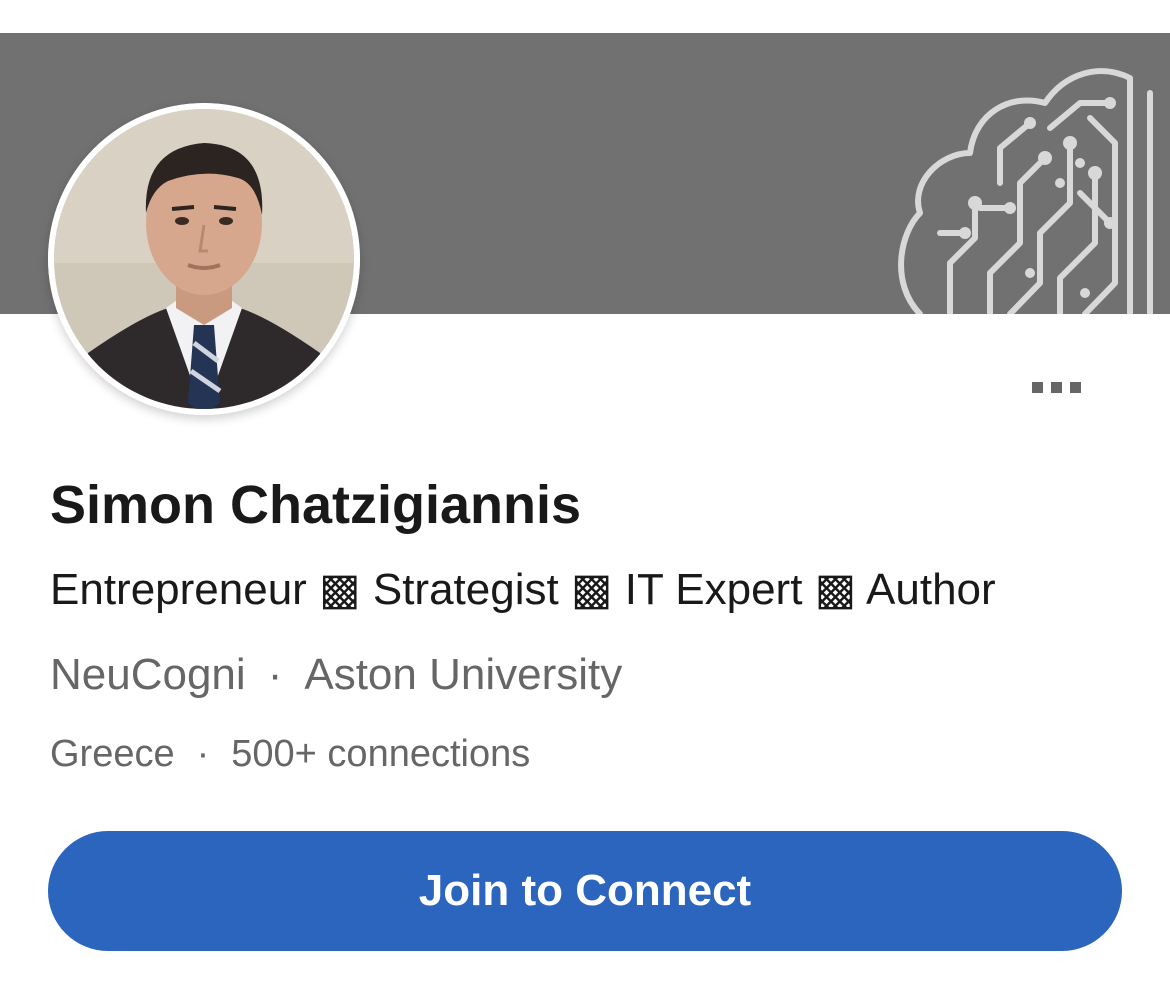 The width and height of the screenshot is (1170, 991). I want to click on circuit-brain-icon, so click(1025, 191).